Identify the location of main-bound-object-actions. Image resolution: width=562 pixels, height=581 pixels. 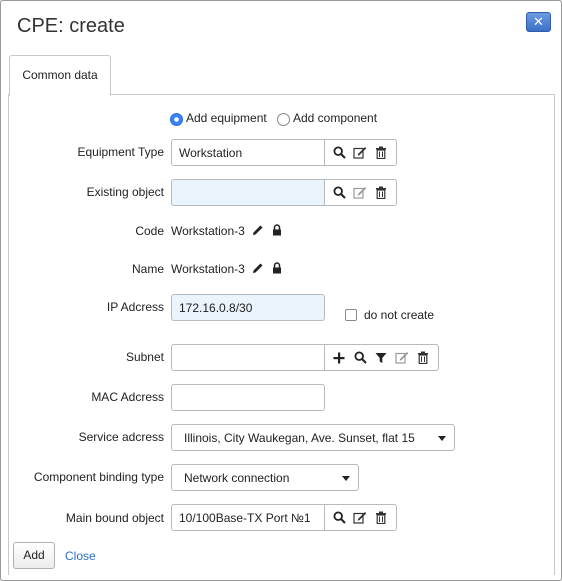
(361, 517).